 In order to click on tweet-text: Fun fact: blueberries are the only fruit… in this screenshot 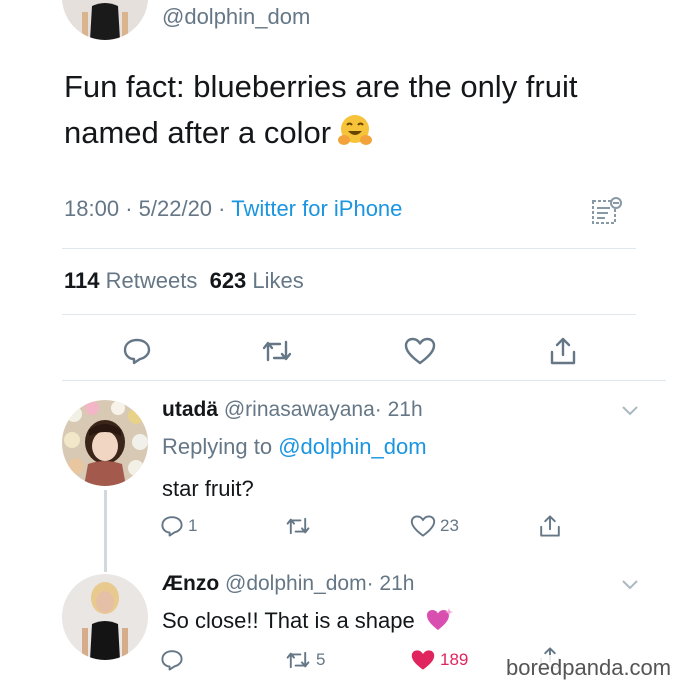, I will do `click(364, 110)`.